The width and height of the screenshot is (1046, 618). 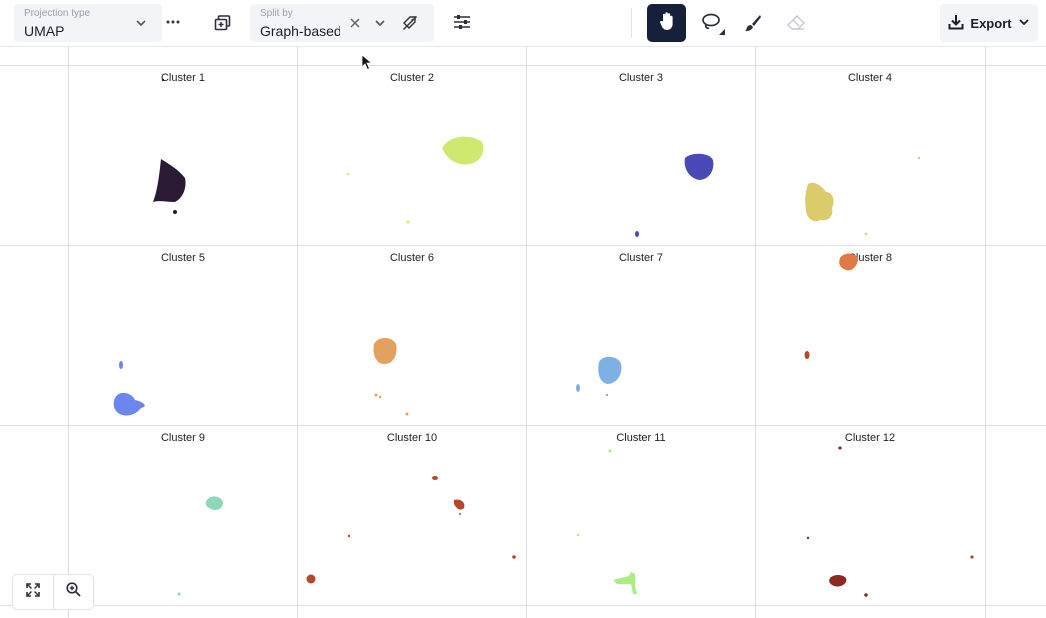 What do you see at coordinates (300, 31) in the screenshot?
I see `split-by-value: Graph-based` at bounding box center [300, 31].